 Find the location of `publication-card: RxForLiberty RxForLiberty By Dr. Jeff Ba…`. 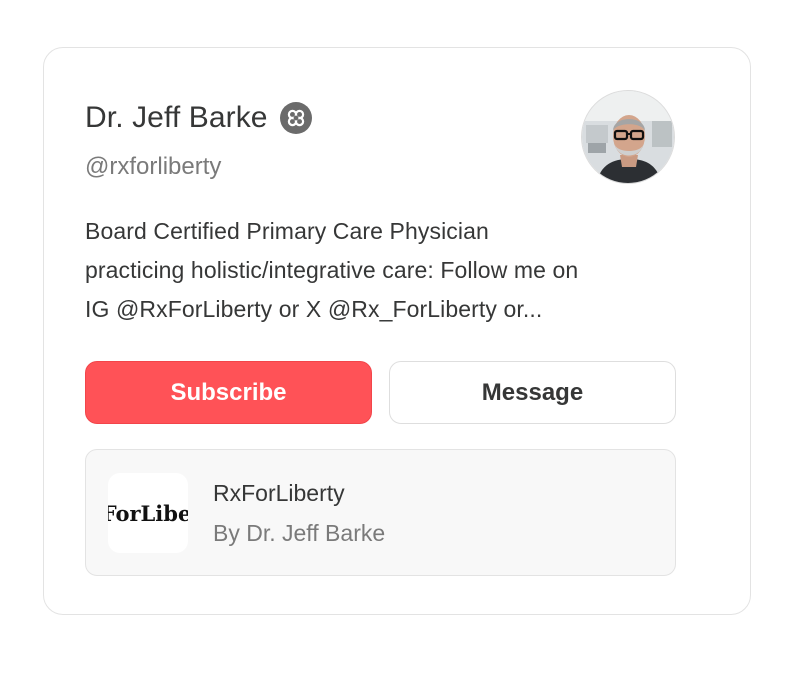

publication-card: RxForLiberty RxForLiberty By Dr. Jeff Ba… is located at coordinates (380, 512).